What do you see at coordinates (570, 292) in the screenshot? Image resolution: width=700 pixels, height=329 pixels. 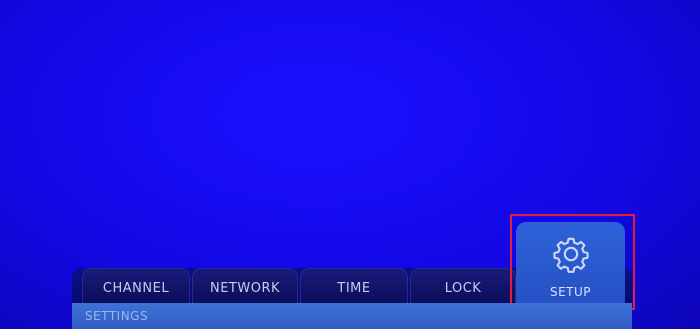 I see `tab-setup-label: SETUP` at bounding box center [570, 292].